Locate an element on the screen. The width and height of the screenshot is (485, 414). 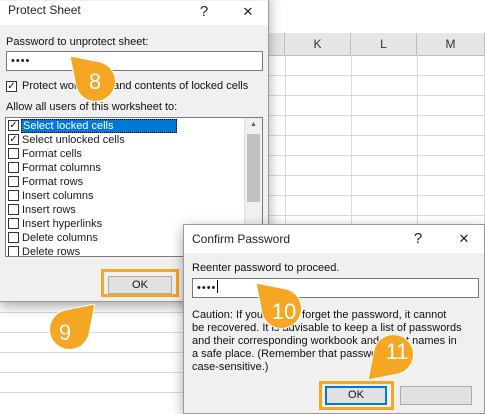
step-badge-10: 10 is located at coordinates (281, 308).